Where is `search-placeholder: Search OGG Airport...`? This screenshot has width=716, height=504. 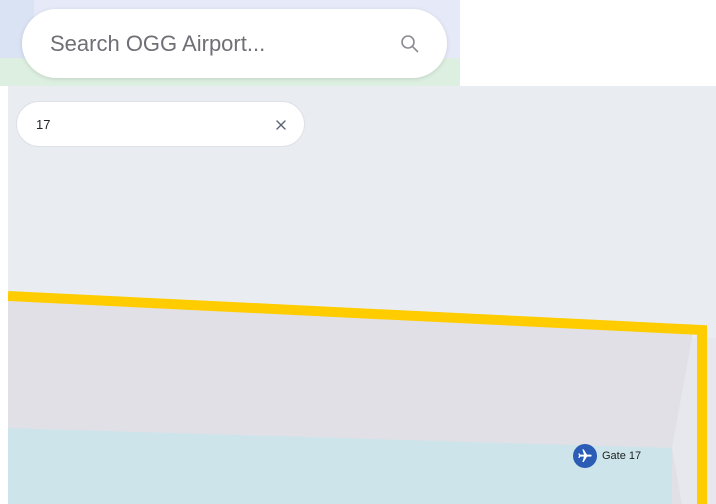
search-placeholder: Search OGG Airport... is located at coordinates (157, 44).